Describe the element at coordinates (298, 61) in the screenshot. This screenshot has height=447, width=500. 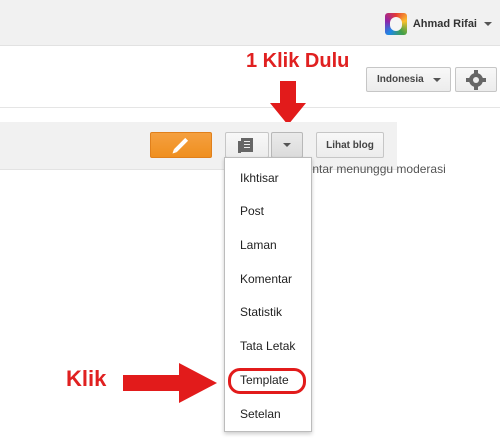
I see `annotation-click-first: 1 Klik Dulu` at that location.